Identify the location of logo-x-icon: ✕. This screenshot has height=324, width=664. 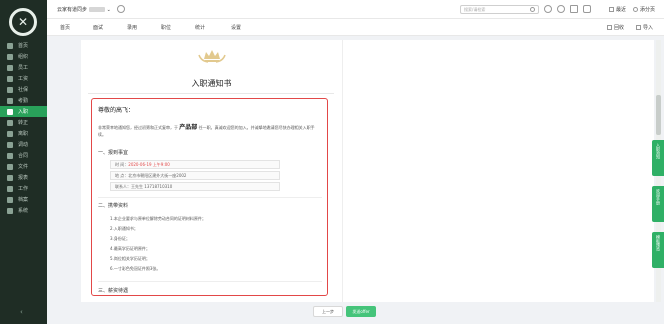
(23, 22).